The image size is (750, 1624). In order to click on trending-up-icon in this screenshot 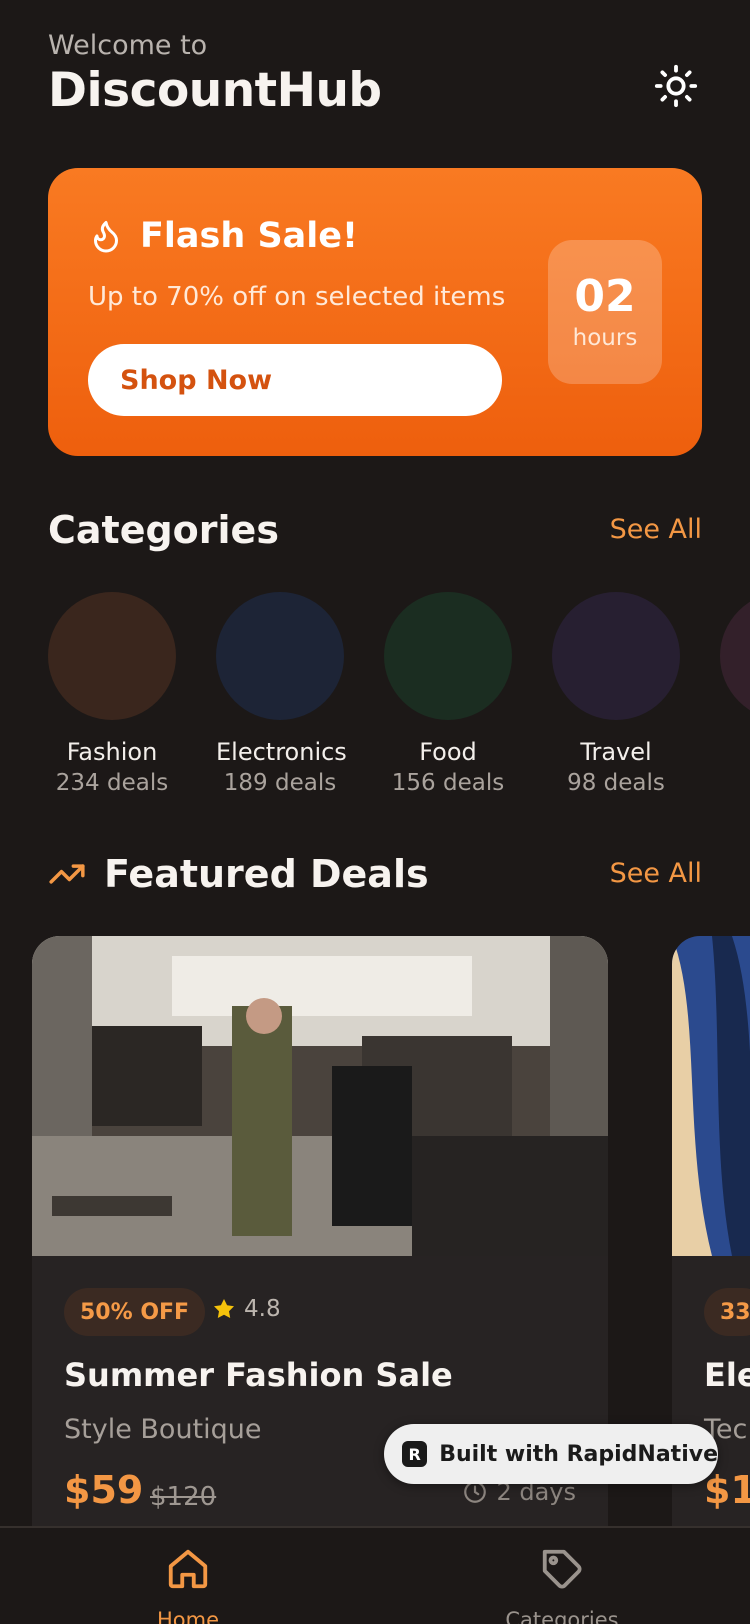, I will do `click(67, 874)`.